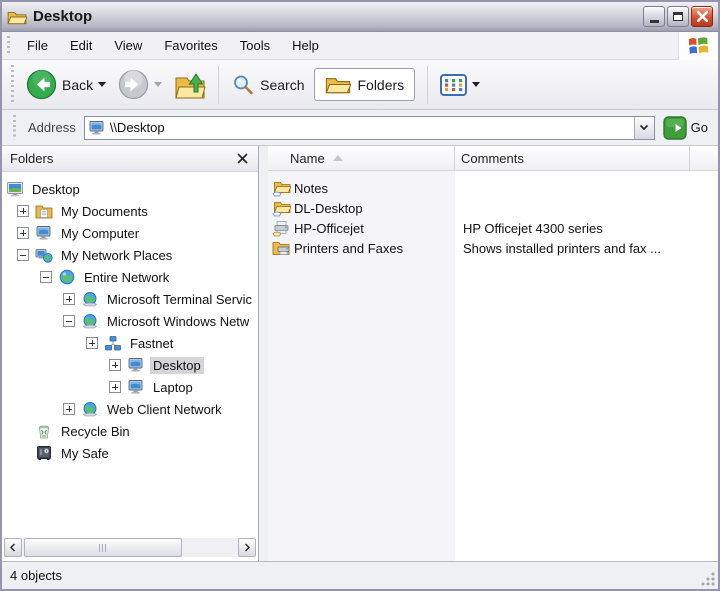 This screenshot has height=591, width=720. Describe the element at coordinates (41, 84) in the screenshot. I see `back-arrow-icon` at that location.